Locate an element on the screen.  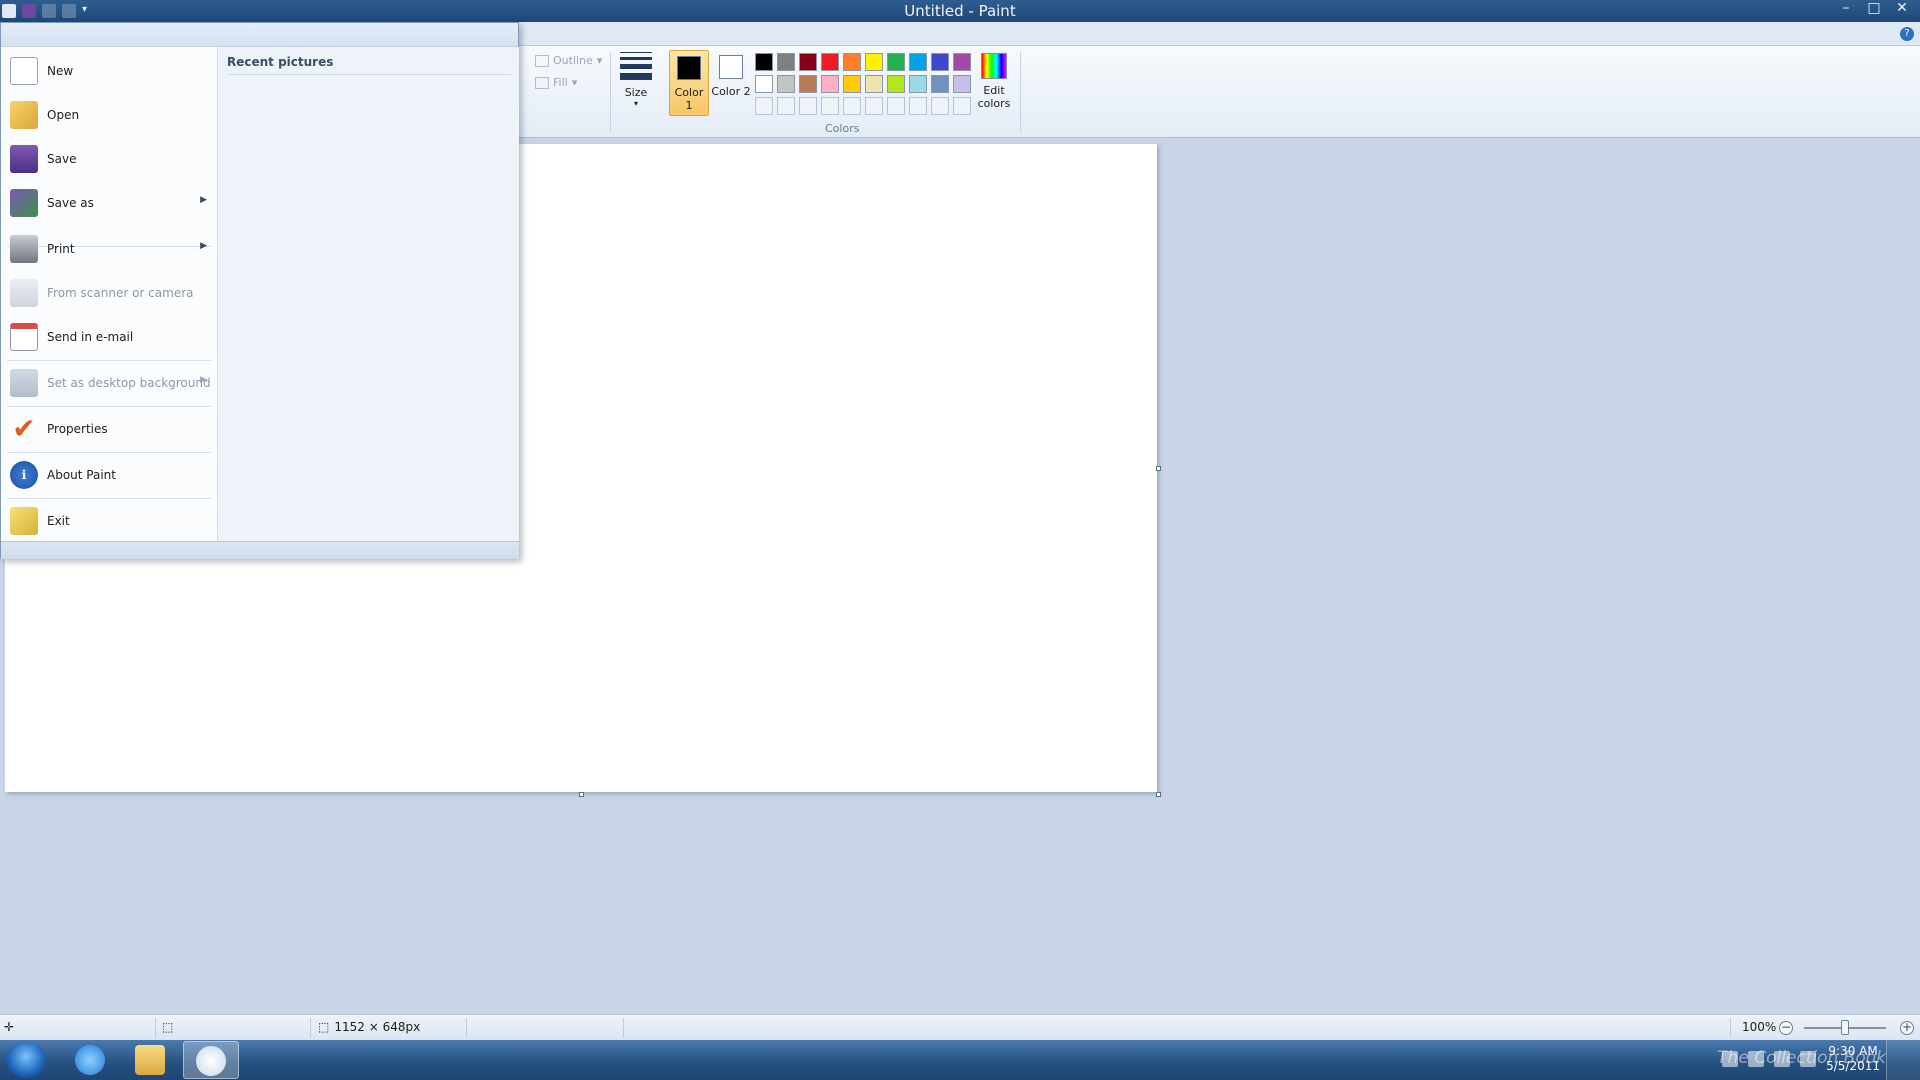
taskbar-windows-explorer is located at coordinates (150, 1060).